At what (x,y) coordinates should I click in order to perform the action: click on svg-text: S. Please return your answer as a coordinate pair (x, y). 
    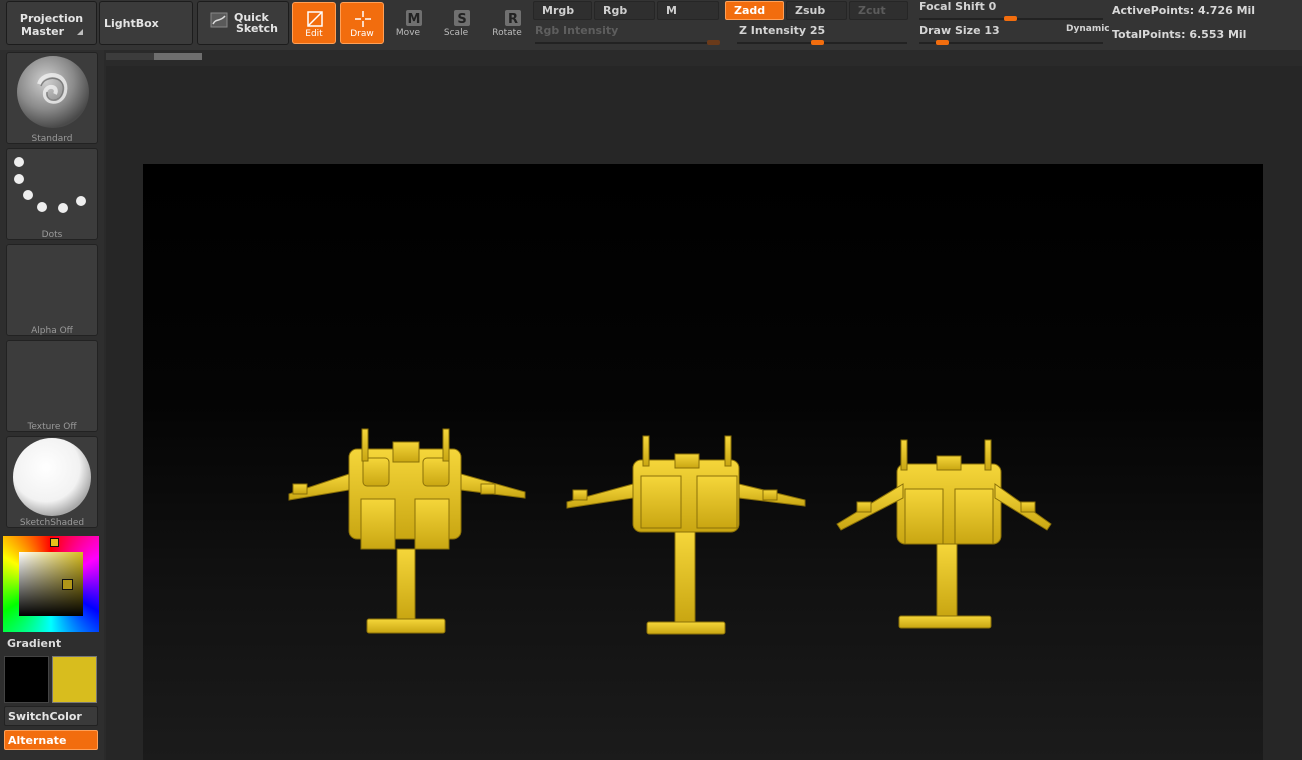
    Looking at the image, I should click on (461, 19).